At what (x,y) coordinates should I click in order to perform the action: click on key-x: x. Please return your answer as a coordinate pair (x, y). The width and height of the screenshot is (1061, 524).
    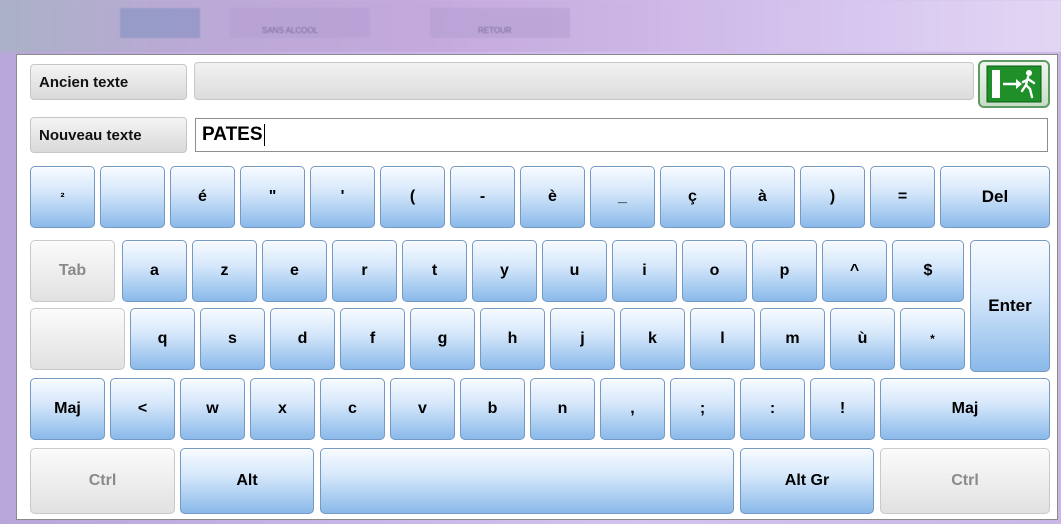
    Looking at the image, I should click on (282, 409).